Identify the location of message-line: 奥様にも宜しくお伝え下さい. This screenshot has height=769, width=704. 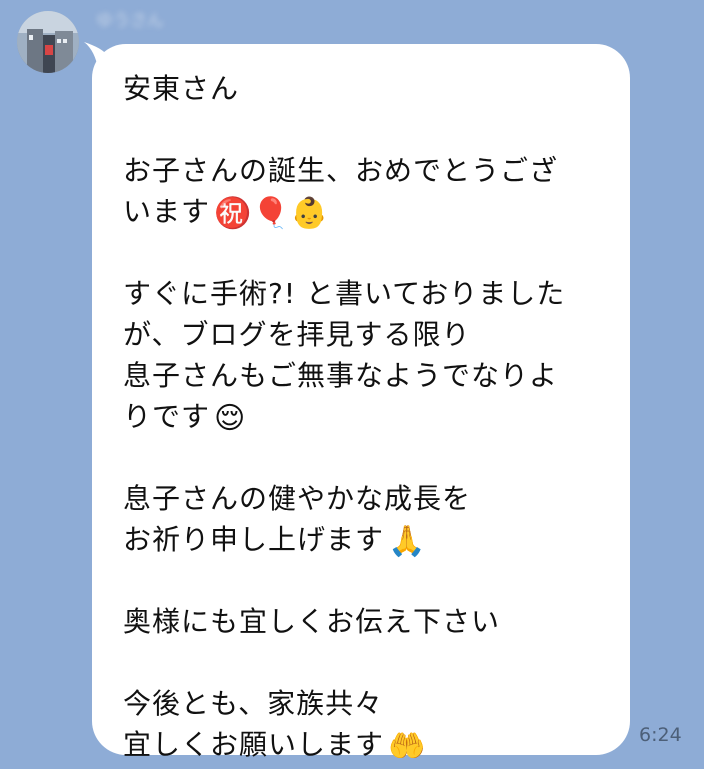
(366, 621).